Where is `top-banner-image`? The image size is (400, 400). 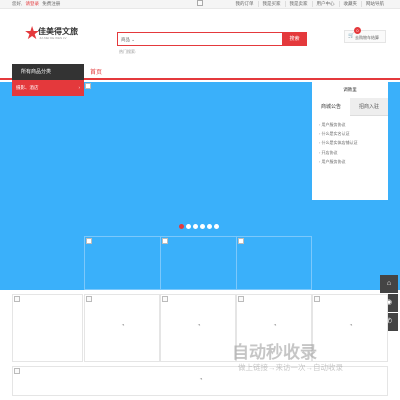 top-banner-image is located at coordinates (200, 3).